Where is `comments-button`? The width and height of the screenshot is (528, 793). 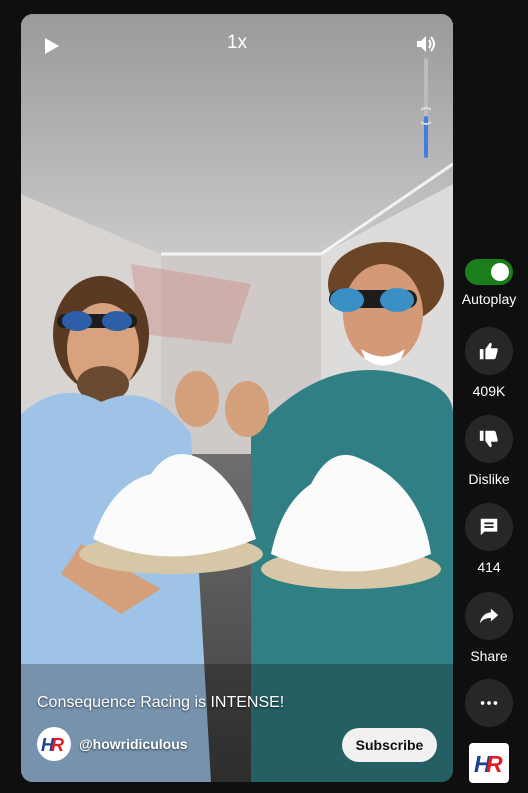 comments-button is located at coordinates (489, 527).